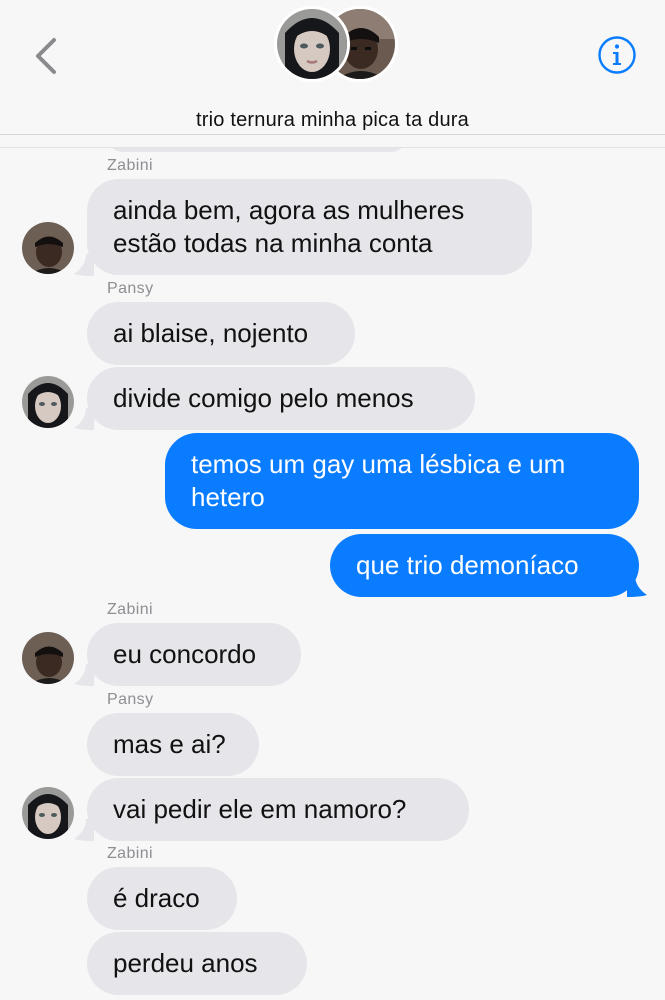  Describe the element at coordinates (332, 120) in the screenshot. I see `conversation-title: trio ternura minha pica ta dura` at that location.